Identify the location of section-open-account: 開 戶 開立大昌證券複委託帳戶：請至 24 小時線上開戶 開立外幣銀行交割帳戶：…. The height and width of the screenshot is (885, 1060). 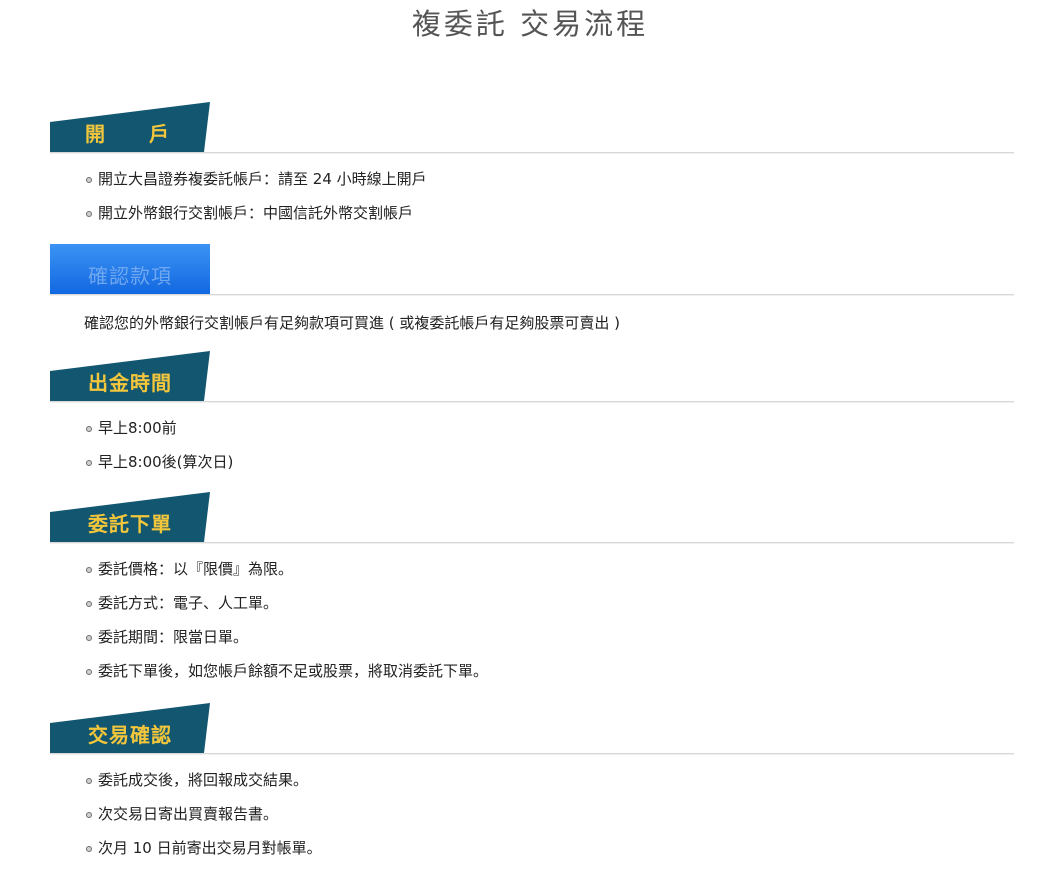
(532, 166).